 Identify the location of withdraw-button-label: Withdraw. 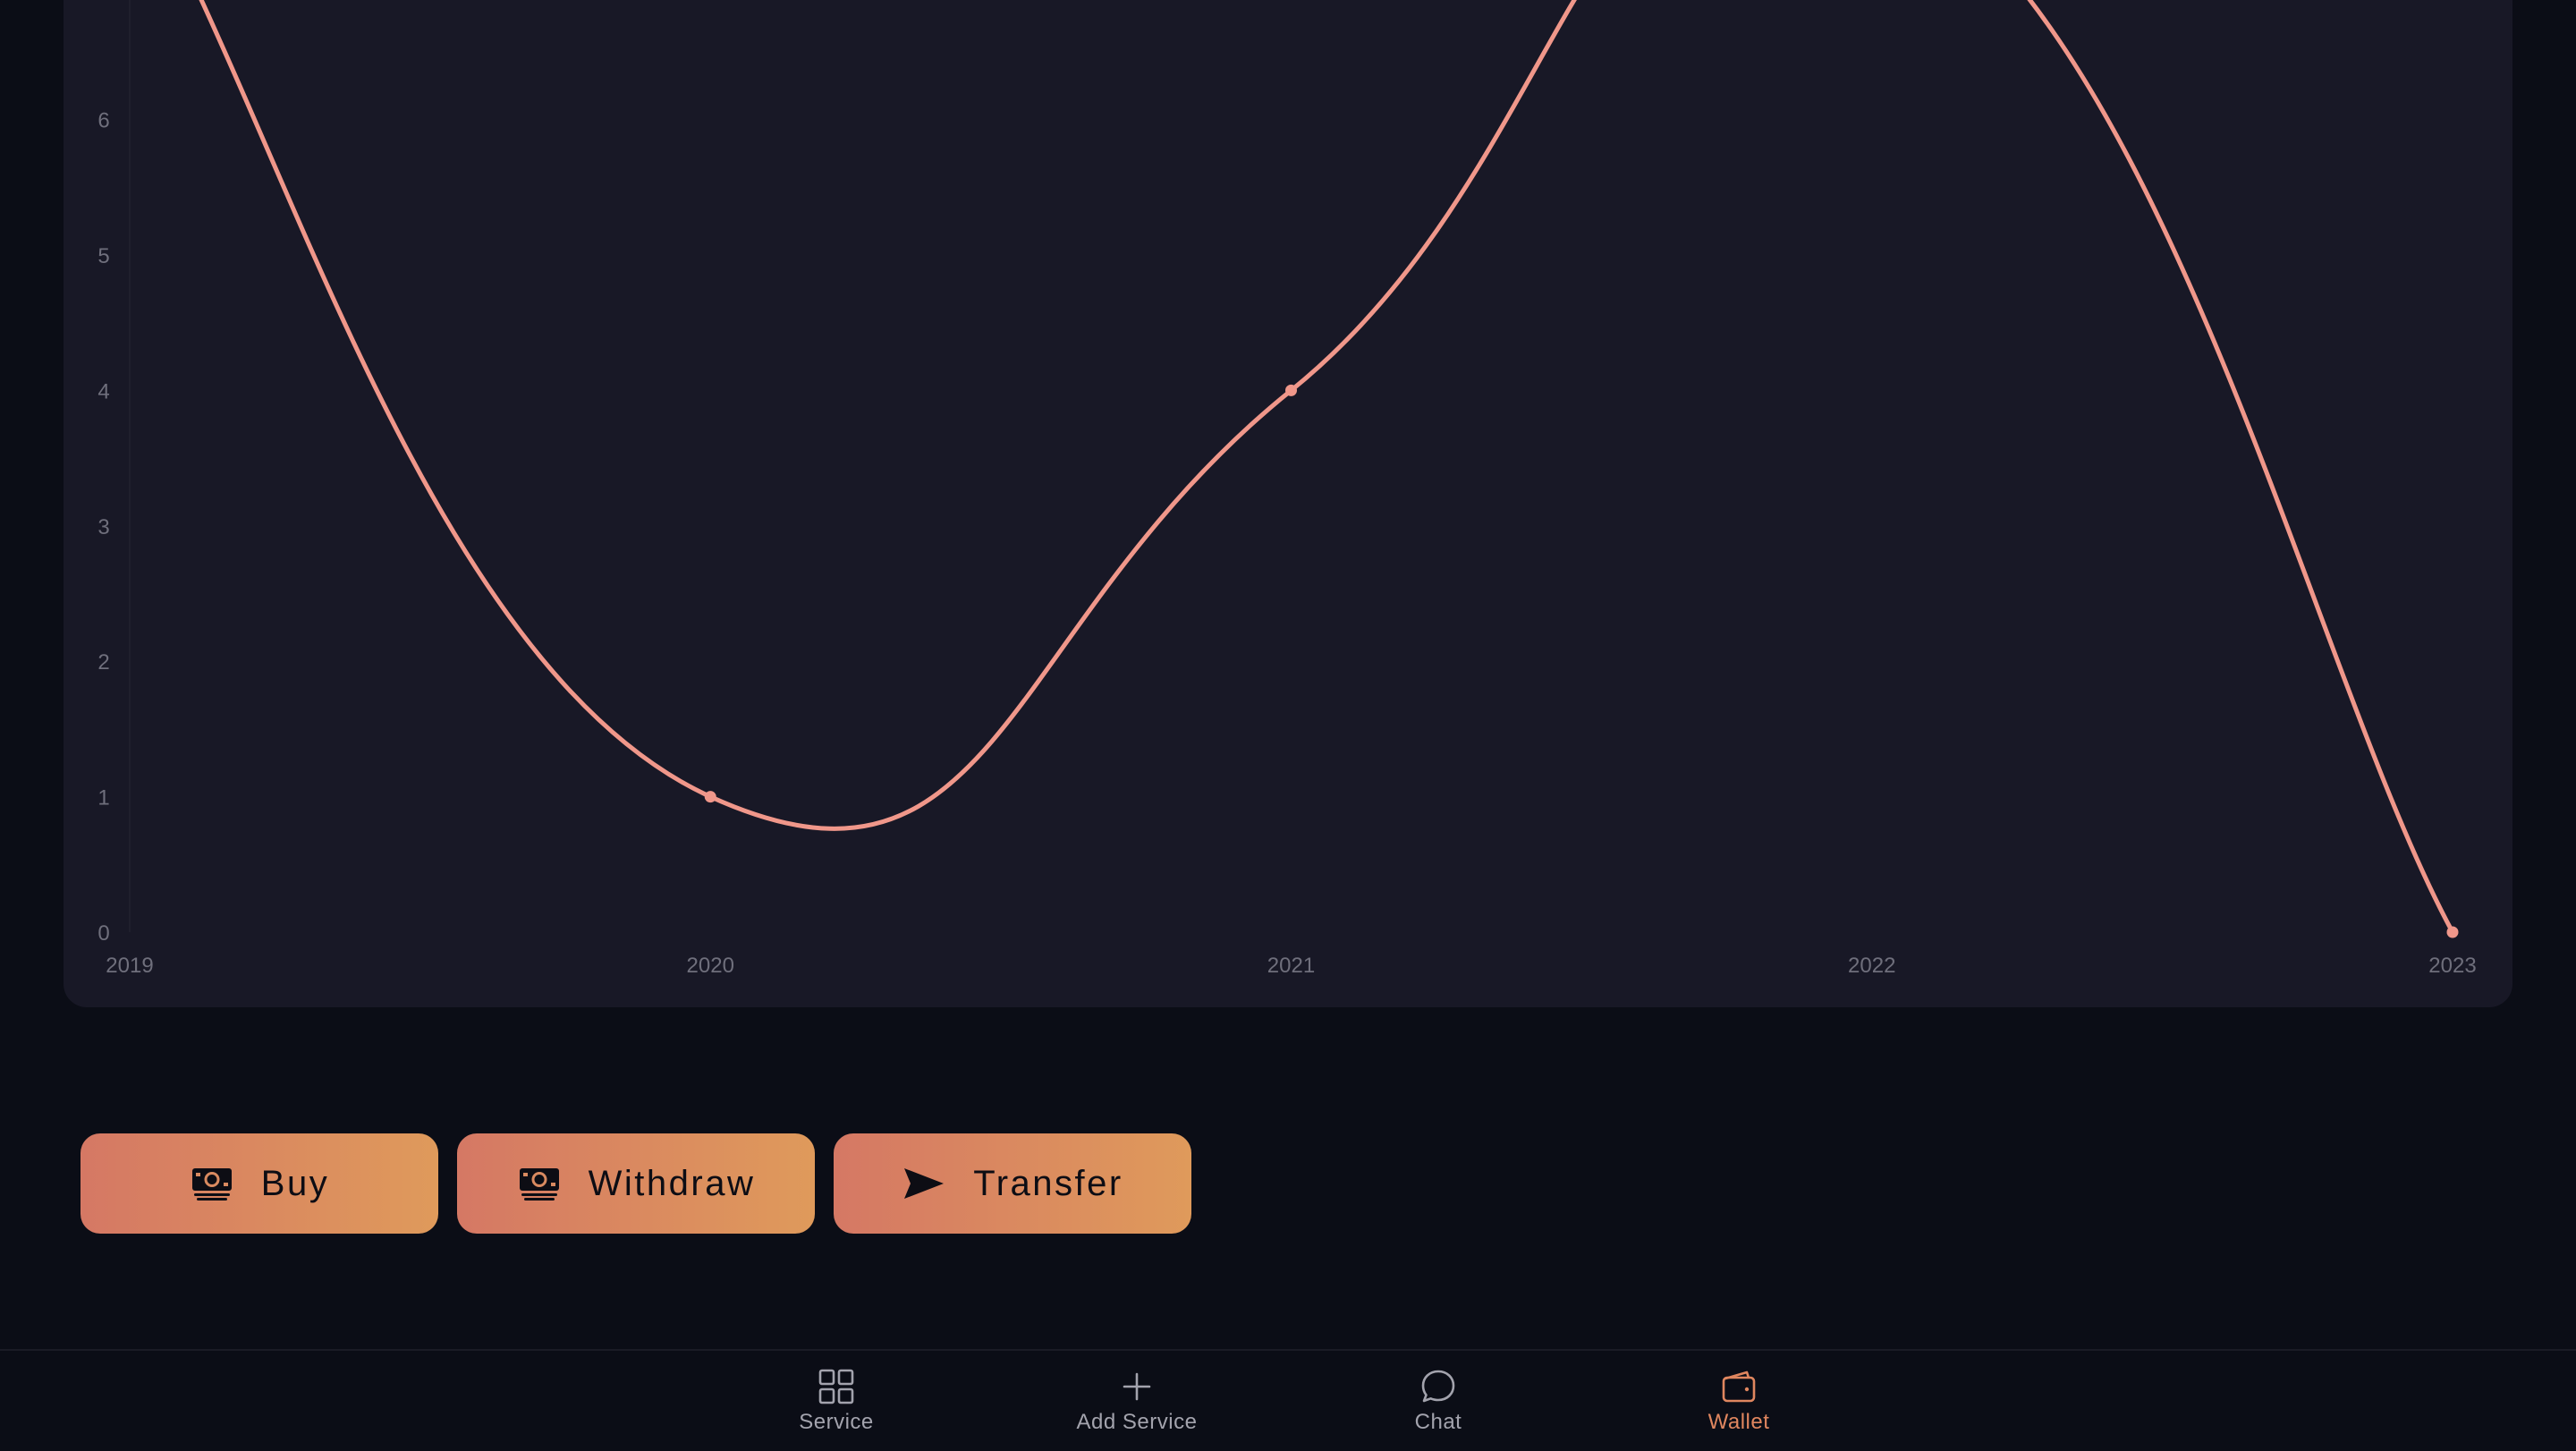
(672, 1183).